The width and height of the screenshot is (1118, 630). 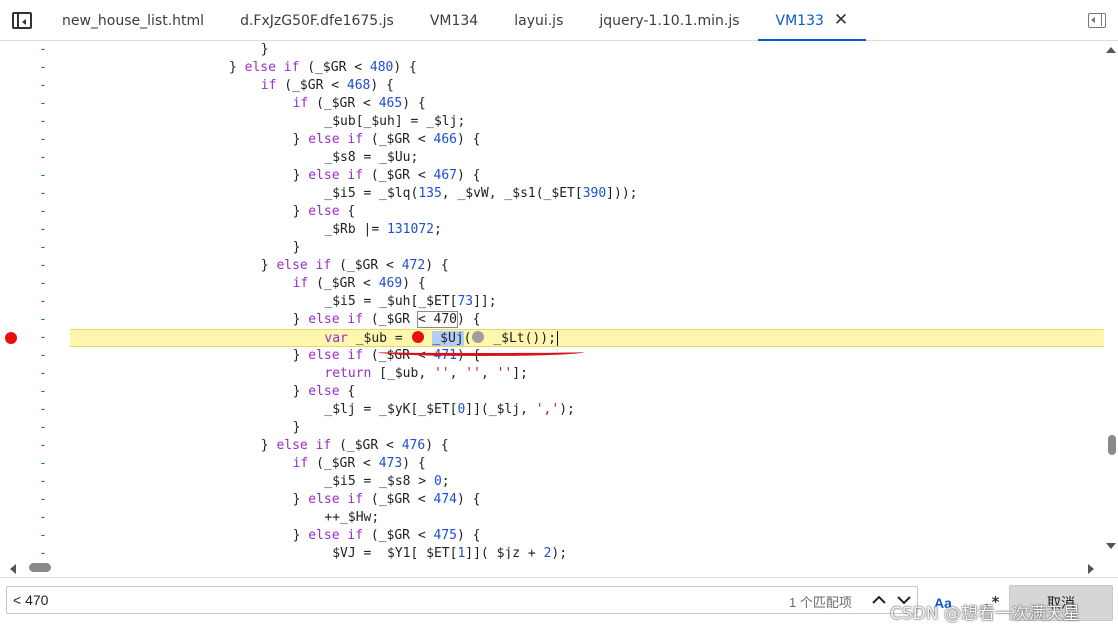 What do you see at coordinates (410, 229) in the screenshot?
I see `code-token: 131072` at bounding box center [410, 229].